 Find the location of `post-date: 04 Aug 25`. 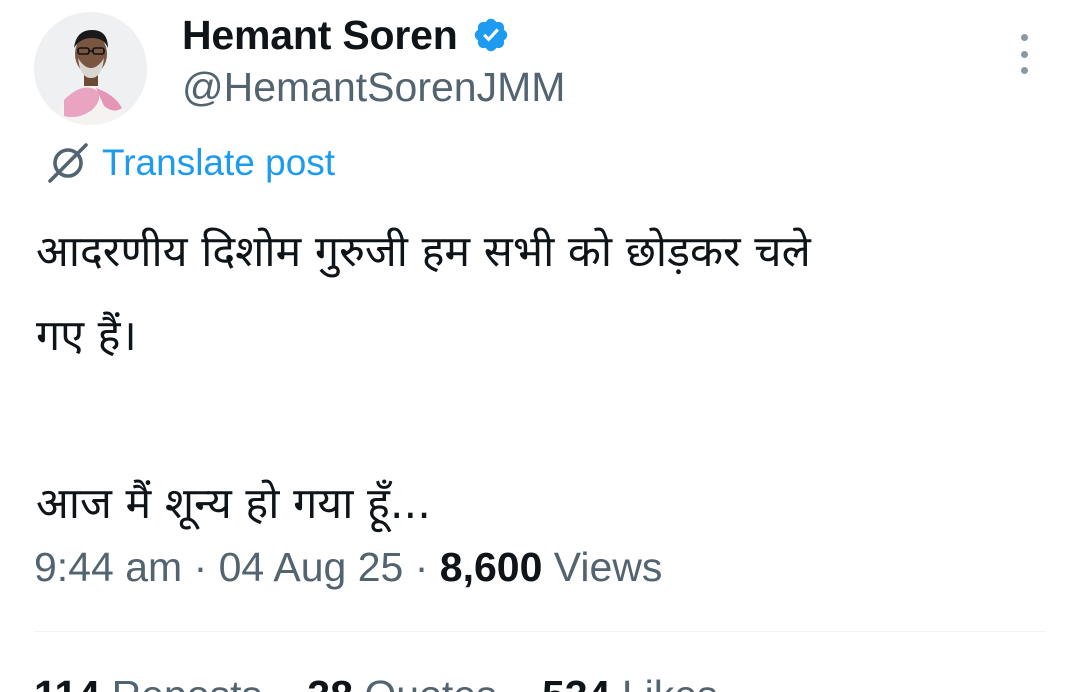

post-date: 04 Aug 25 is located at coordinates (311, 567).